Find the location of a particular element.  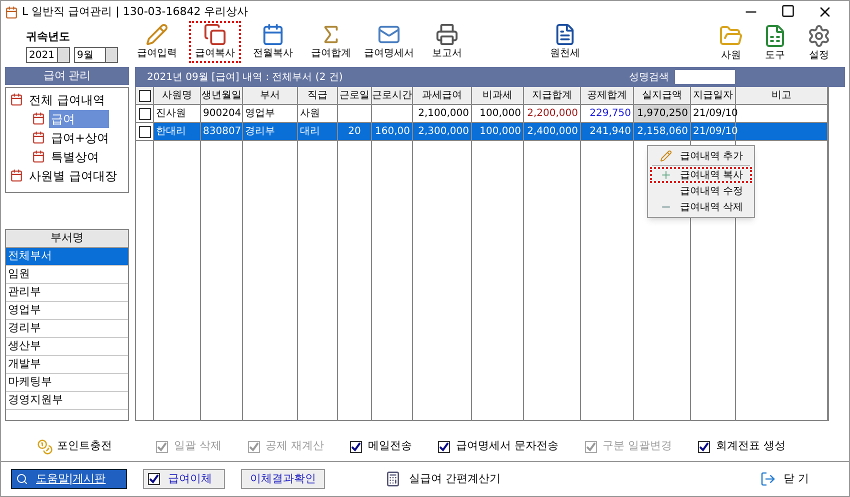

table-cell: 영업부 is located at coordinates (270, 113).